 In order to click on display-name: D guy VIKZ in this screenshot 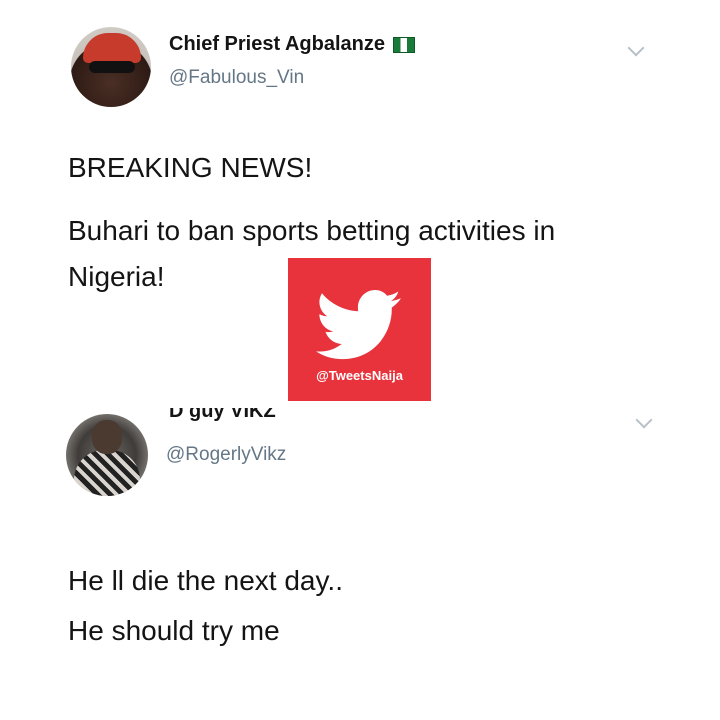, I will do `click(222, 415)`.